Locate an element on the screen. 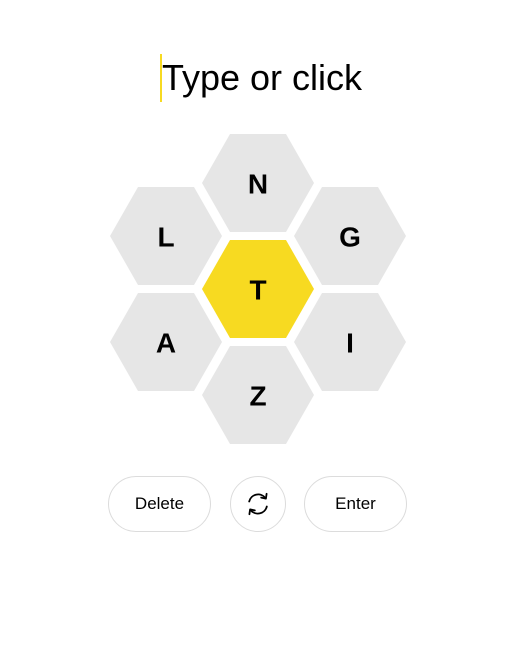 This screenshot has height=645, width=522. hive-cell-top-hex is located at coordinates (258, 183).